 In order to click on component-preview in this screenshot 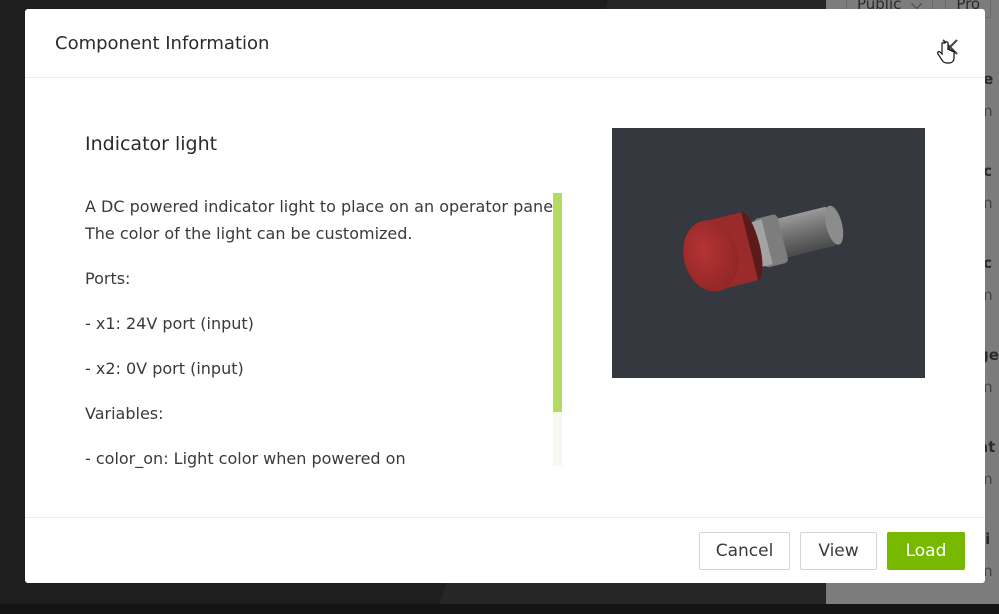, I will do `click(768, 253)`.